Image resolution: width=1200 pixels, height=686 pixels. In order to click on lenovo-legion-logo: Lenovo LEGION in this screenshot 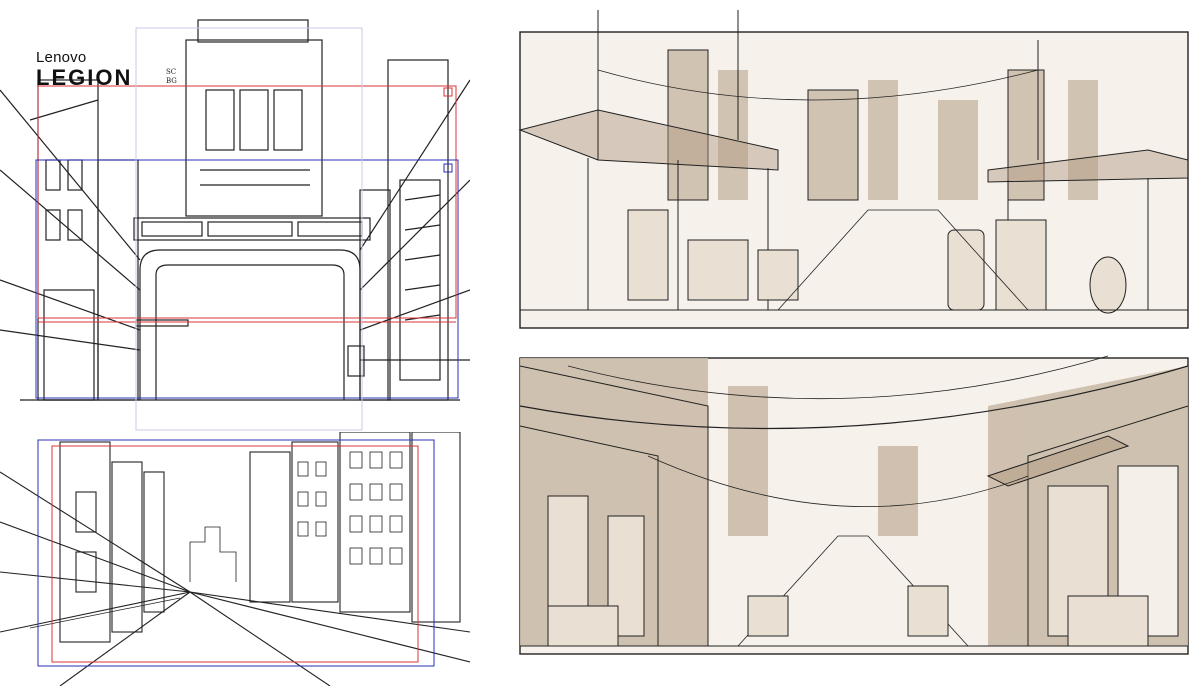, I will do `click(84, 69)`.